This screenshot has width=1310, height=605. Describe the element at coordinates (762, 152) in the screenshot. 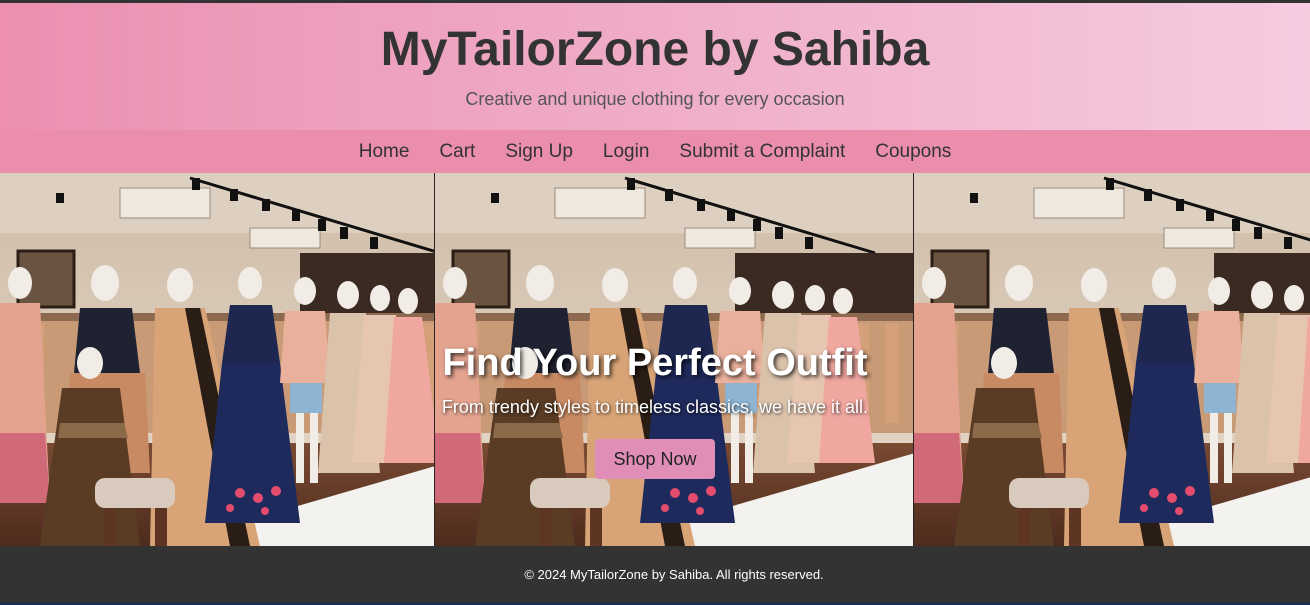

I see `nav-submit-complaint: Submit a Complaint` at that location.